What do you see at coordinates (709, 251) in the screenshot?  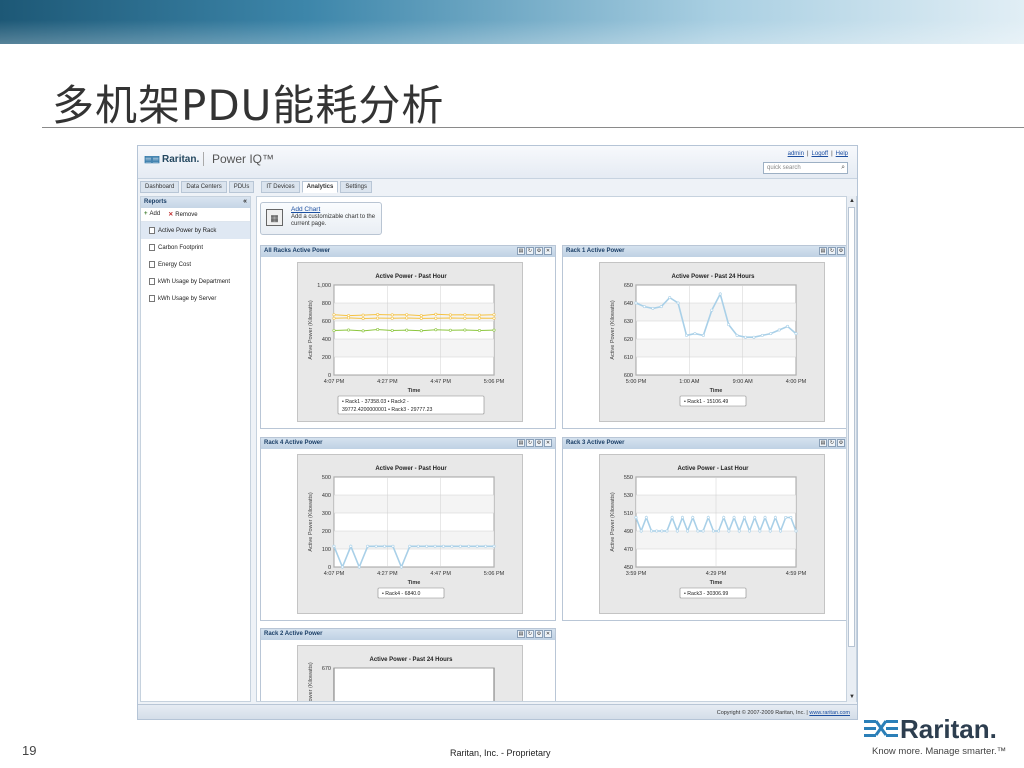 I see `panel-header: Rack 1 Active Power▤↻⚙✕` at bounding box center [709, 251].